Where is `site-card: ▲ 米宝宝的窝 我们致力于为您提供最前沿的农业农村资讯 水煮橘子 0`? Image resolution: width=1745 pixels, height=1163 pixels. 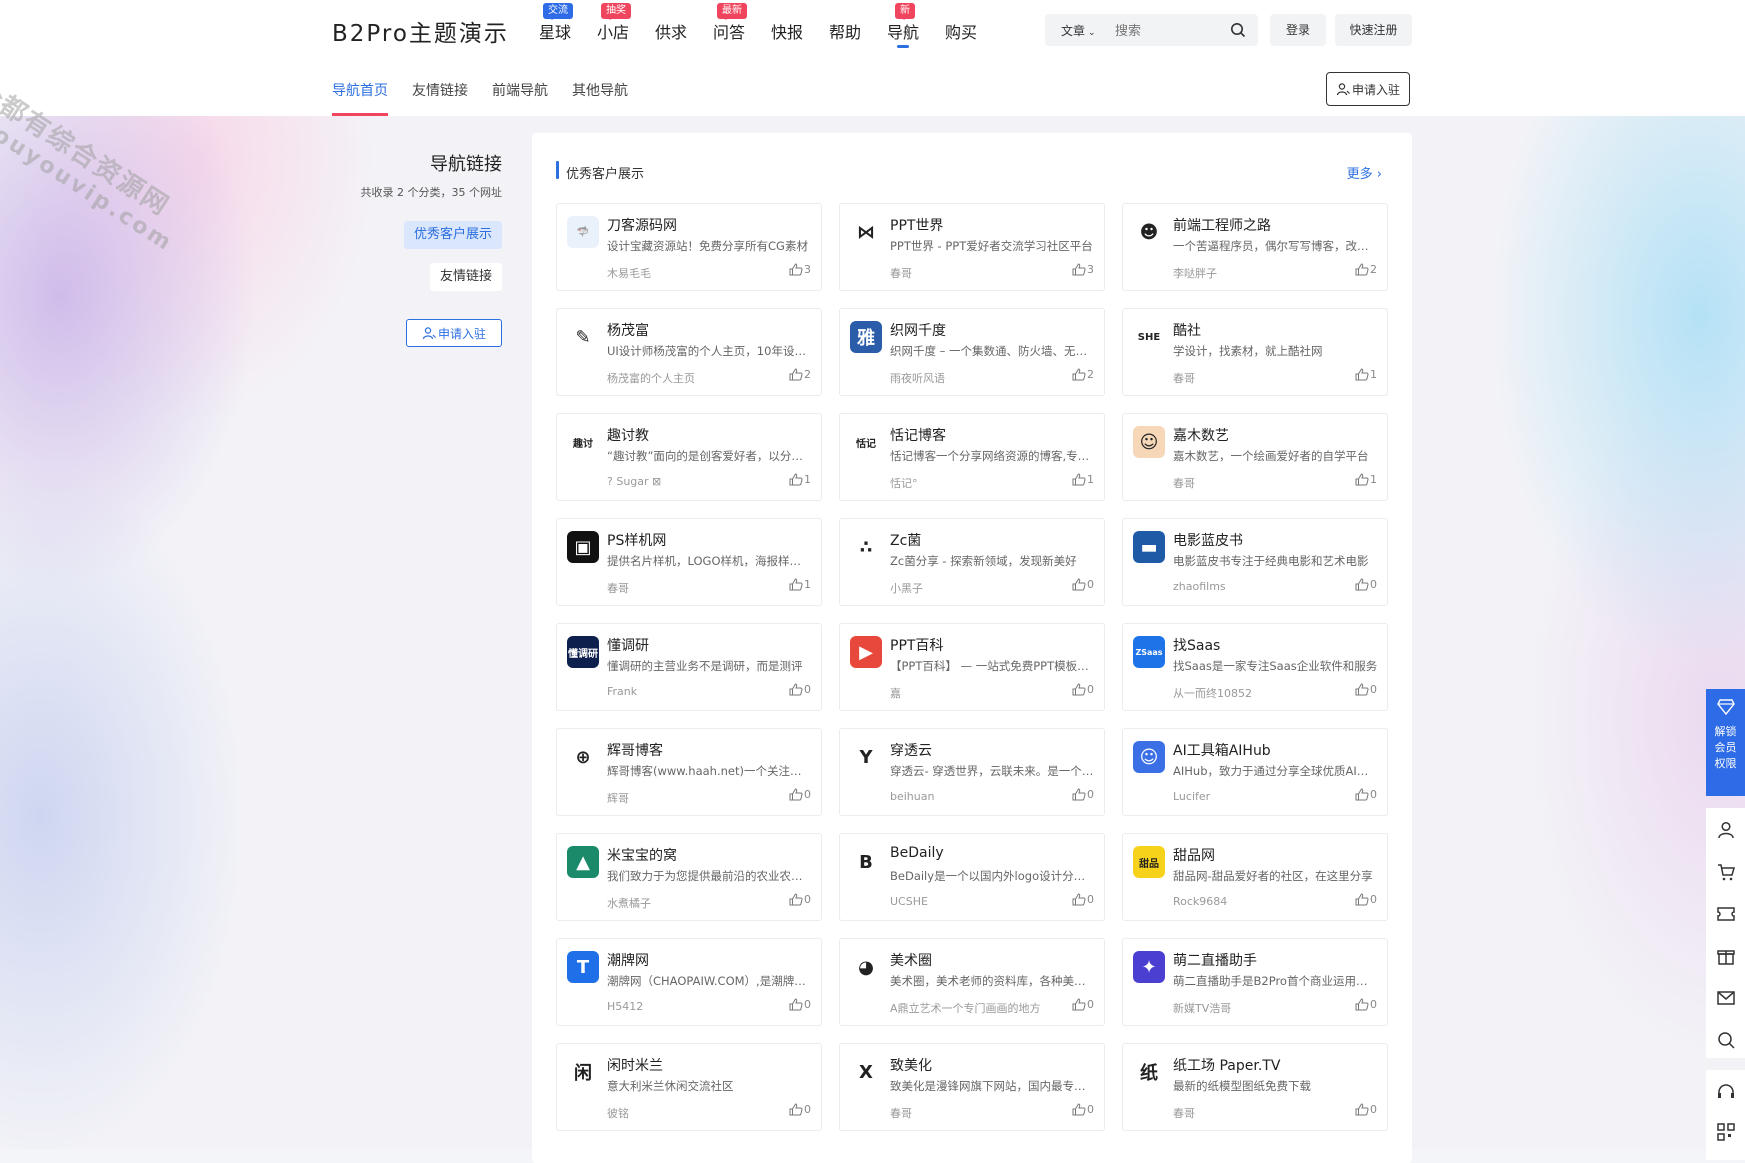 site-card: ▲ 米宝宝的窝 我们致力于为您提供最前沿的农业农村资讯 水煮橘子 0 is located at coordinates (689, 877).